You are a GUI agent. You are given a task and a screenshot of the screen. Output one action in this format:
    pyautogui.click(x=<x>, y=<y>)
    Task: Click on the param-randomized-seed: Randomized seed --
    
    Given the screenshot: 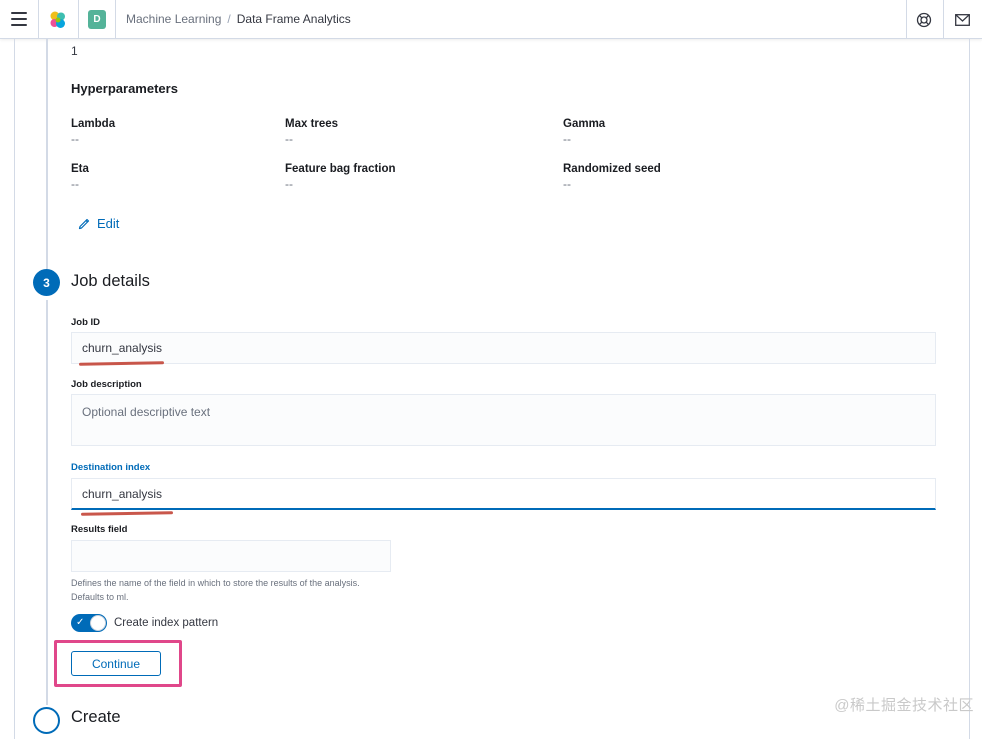 What is the action you would take?
    pyautogui.click(x=612, y=177)
    